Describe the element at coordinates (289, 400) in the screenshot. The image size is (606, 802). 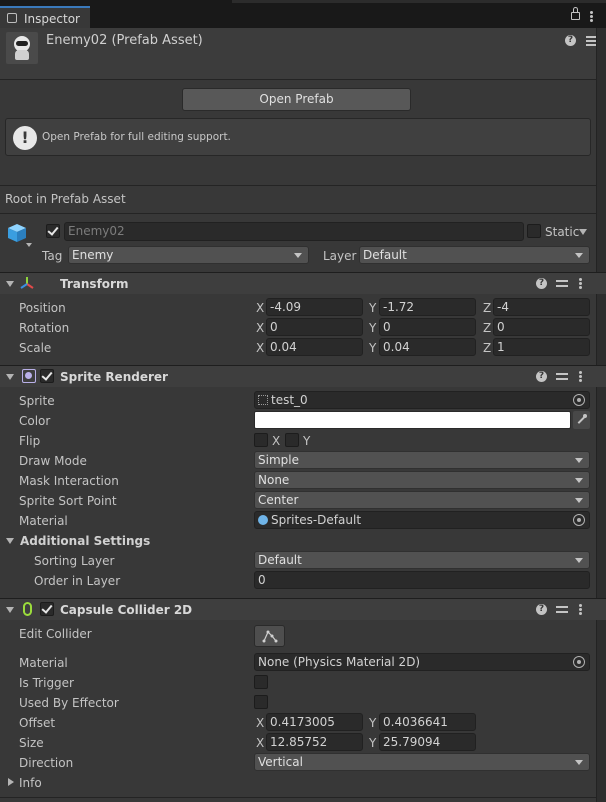
I see `sprite-value: test_0` at that location.